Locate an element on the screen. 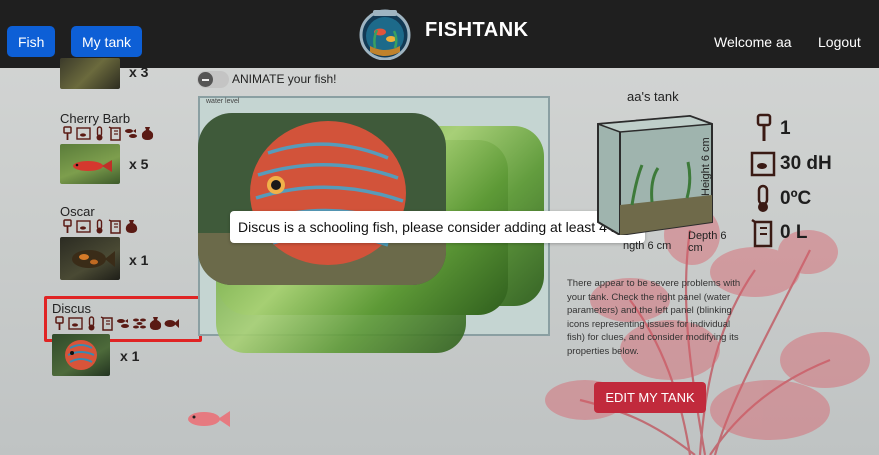  brand-title: FISHTANK is located at coordinates (477, 30).